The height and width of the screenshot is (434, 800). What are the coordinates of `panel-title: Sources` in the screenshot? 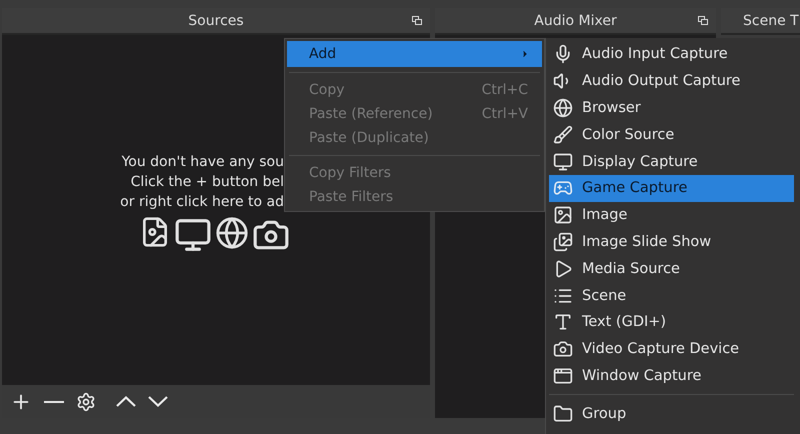 It's located at (216, 20).